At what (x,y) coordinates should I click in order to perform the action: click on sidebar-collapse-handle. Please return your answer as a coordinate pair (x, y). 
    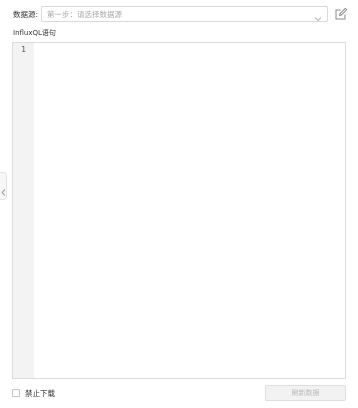
    Looking at the image, I should click on (3, 186).